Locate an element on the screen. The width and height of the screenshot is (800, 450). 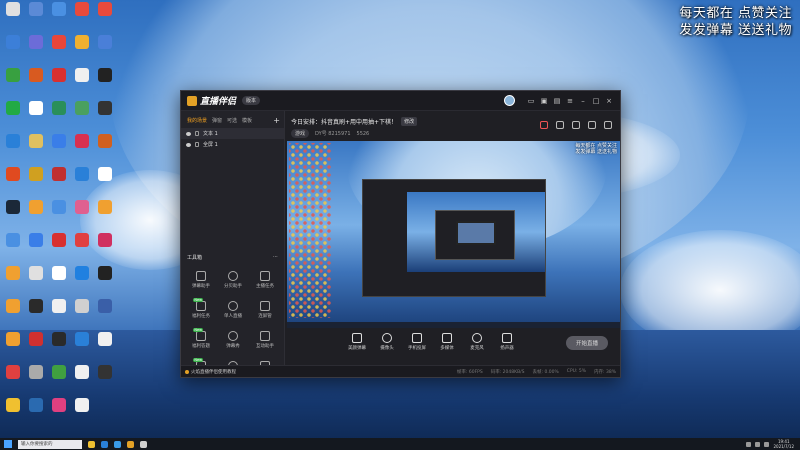
tray-icon is located at coordinates (749, 444).